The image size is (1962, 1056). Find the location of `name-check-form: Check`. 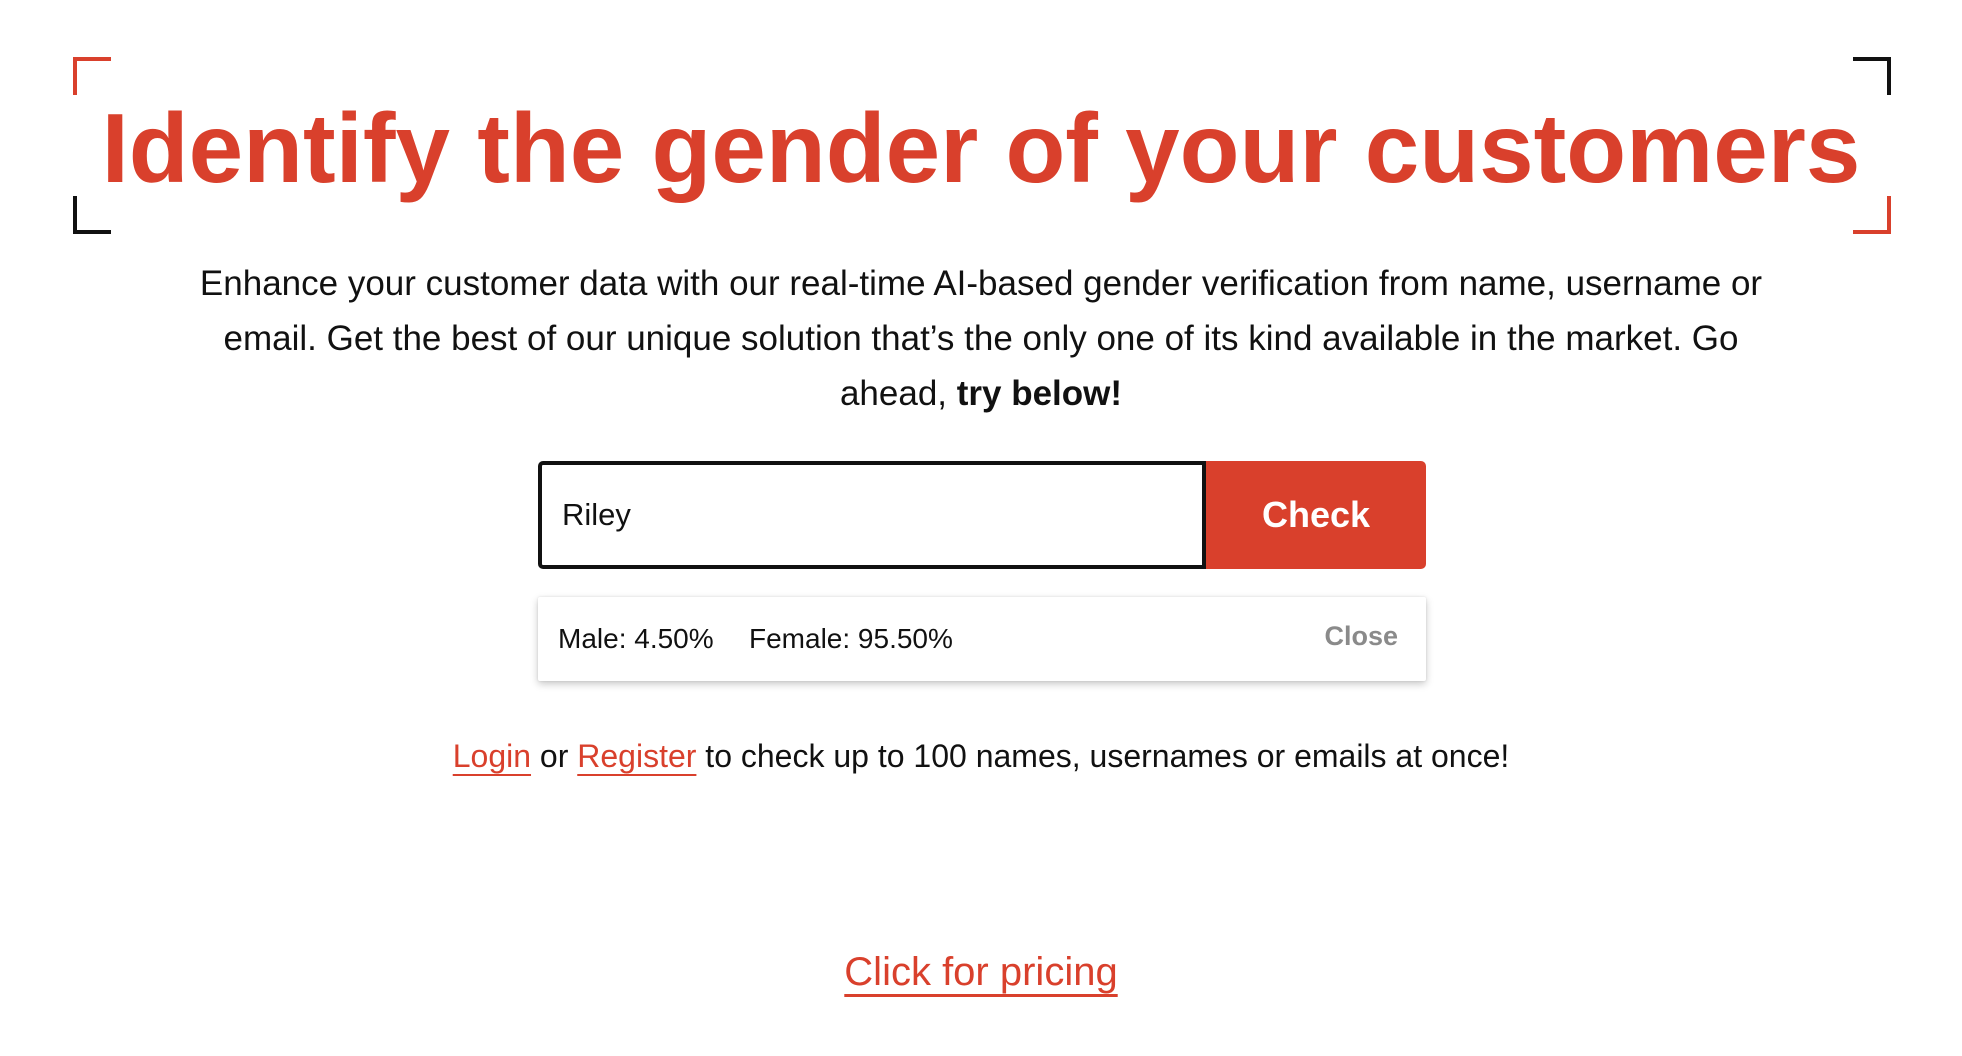

name-check-form: Check is located at coordinates (982, 515).